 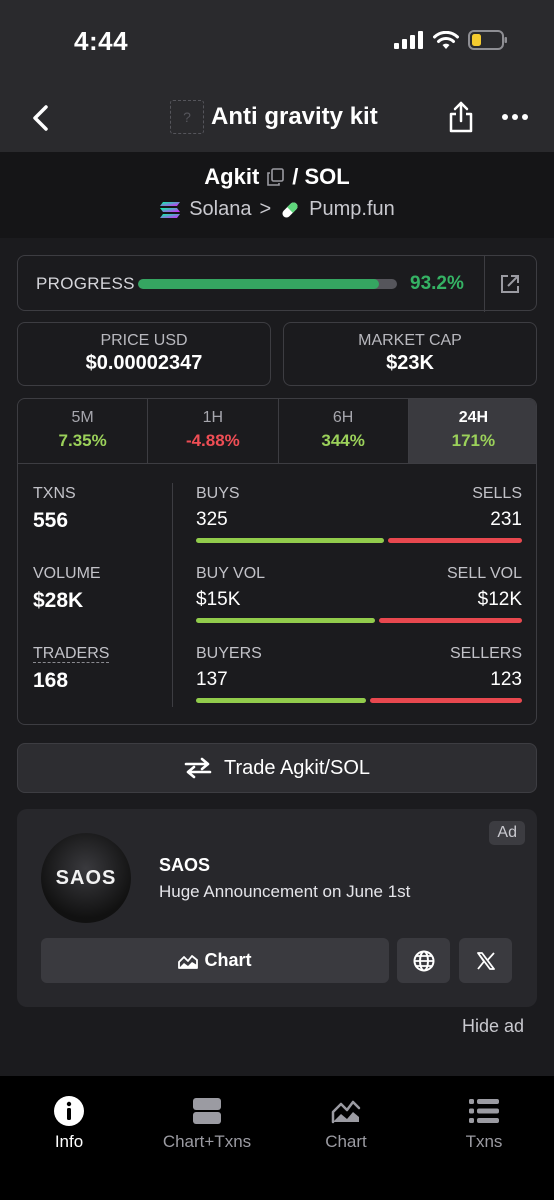 I want to click on tab-info: Info, so click(x=69, y=1124).